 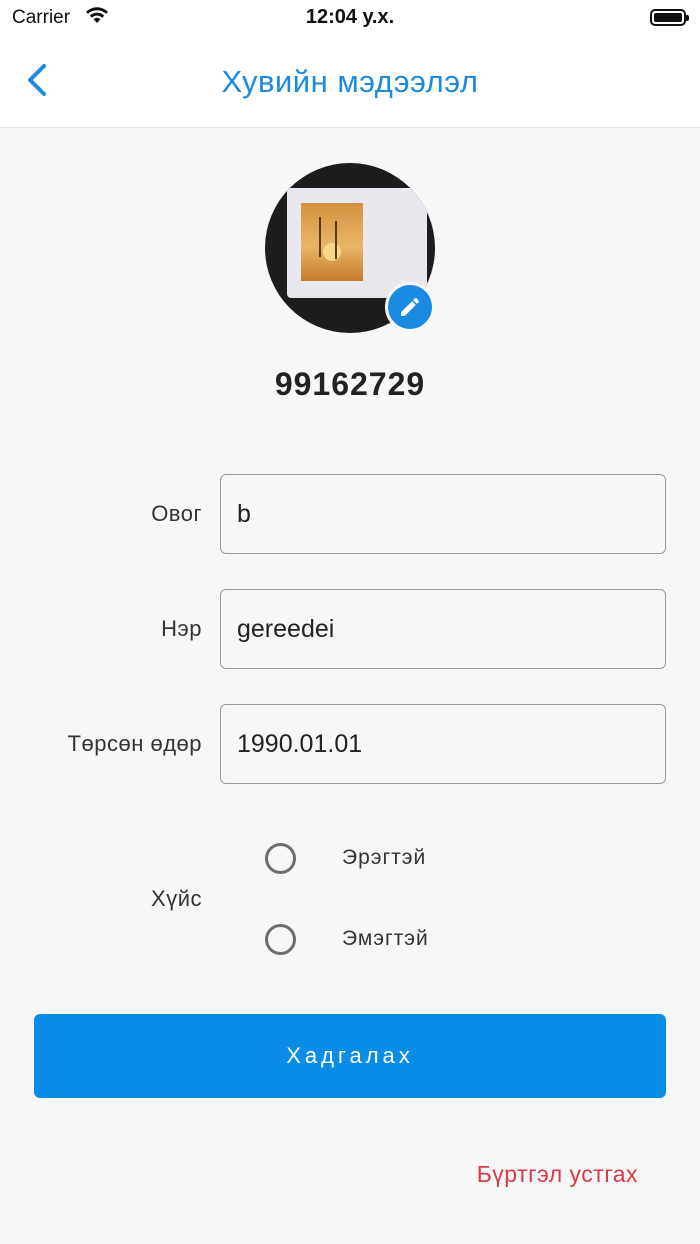 I want to click on pencil-icon, so click(x=410, y=306).